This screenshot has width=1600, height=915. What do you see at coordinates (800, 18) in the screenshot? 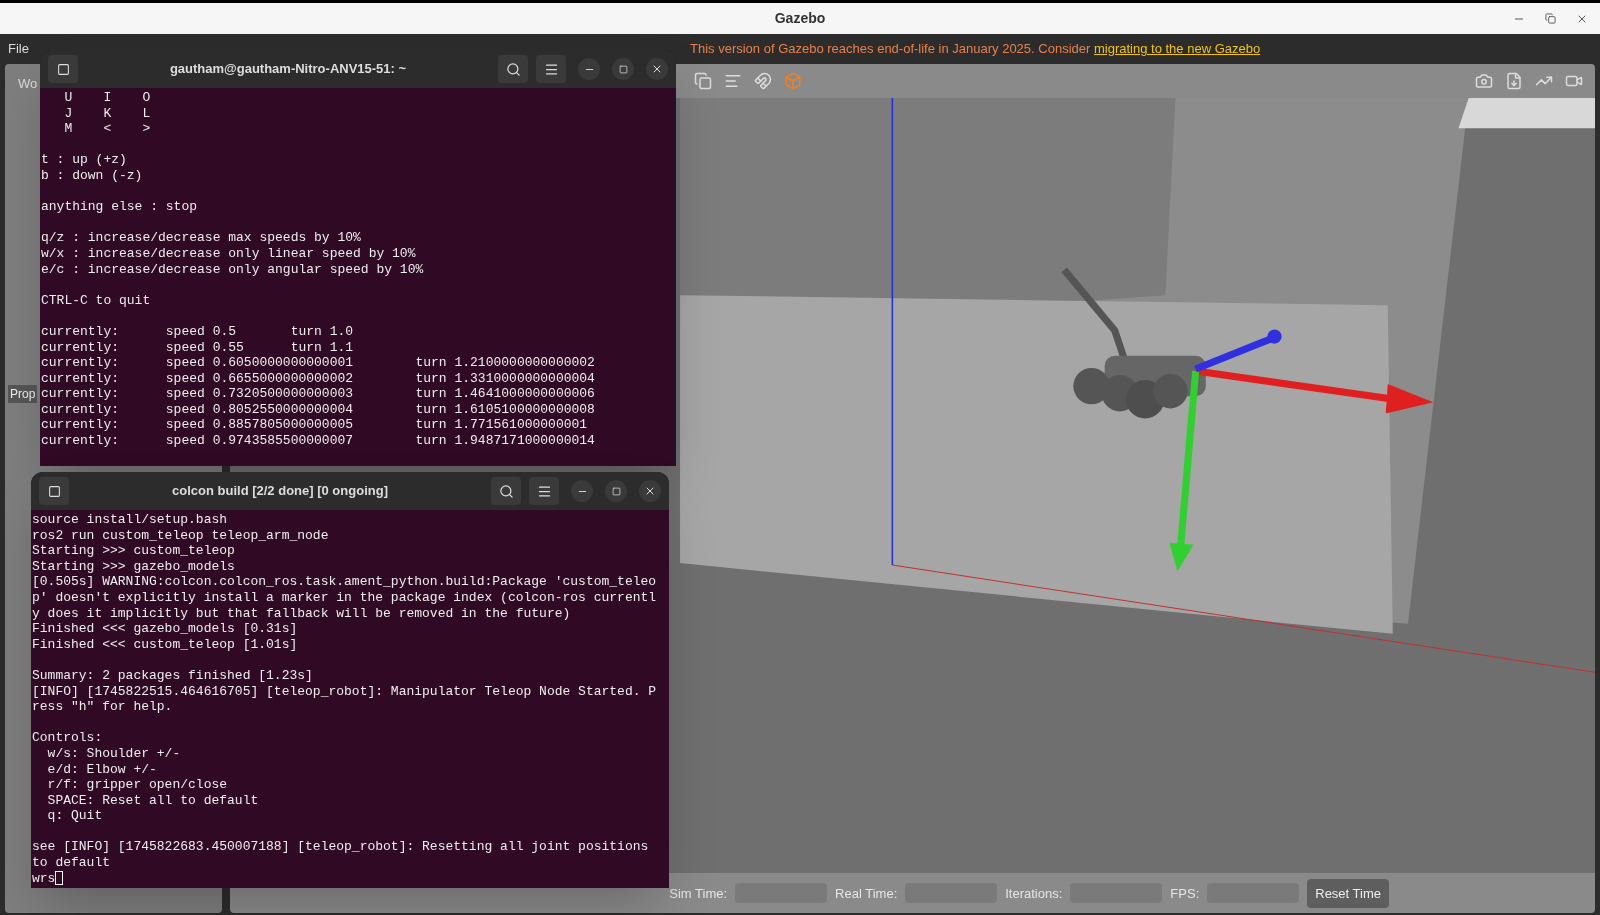
I see `window-title: Gazebo` at bounding box center [800, 18].